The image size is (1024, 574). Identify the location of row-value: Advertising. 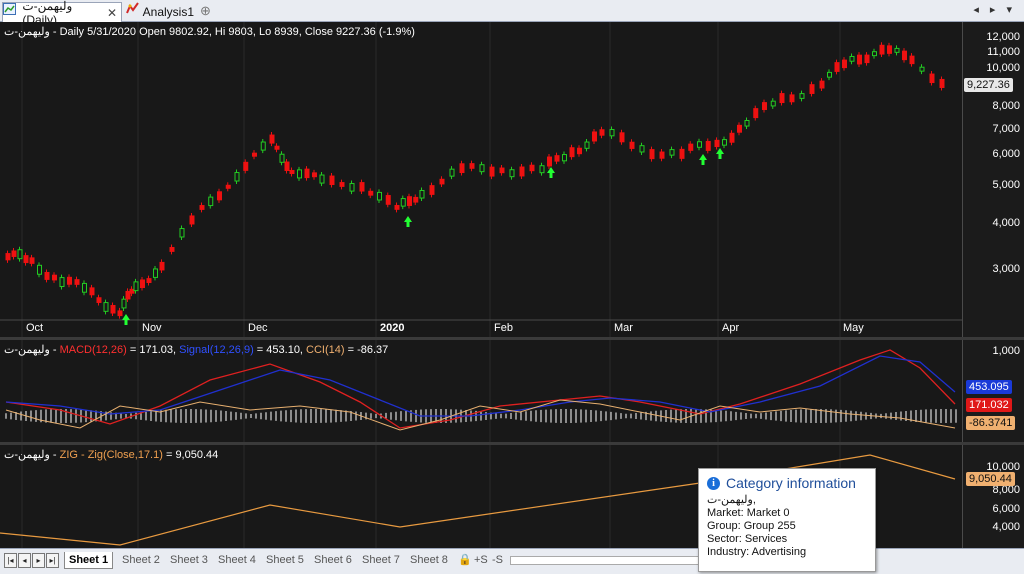
(779, 552).